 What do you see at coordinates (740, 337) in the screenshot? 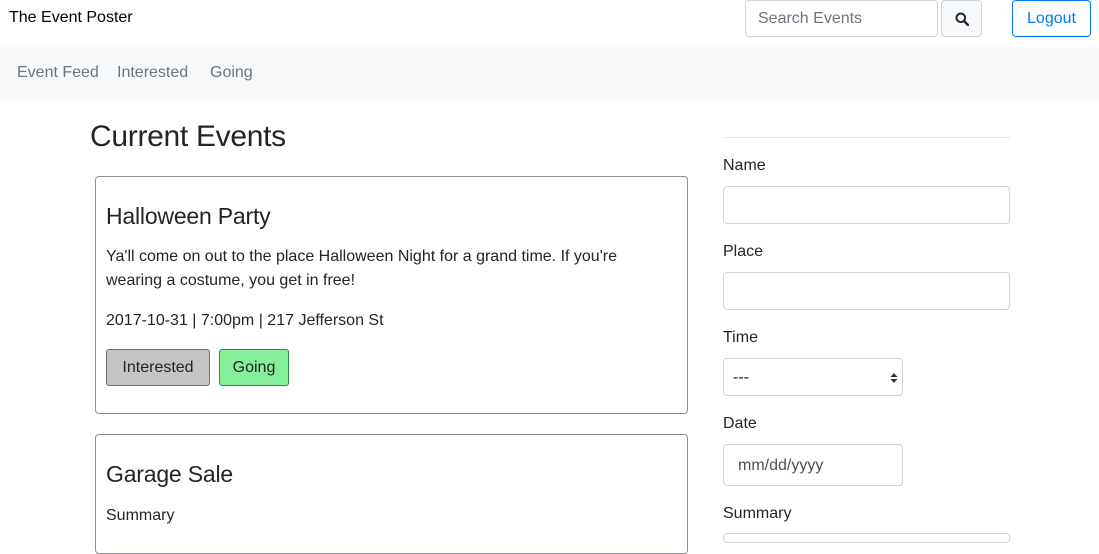
I see `time-label: Time` at bounding box center [740, 337].